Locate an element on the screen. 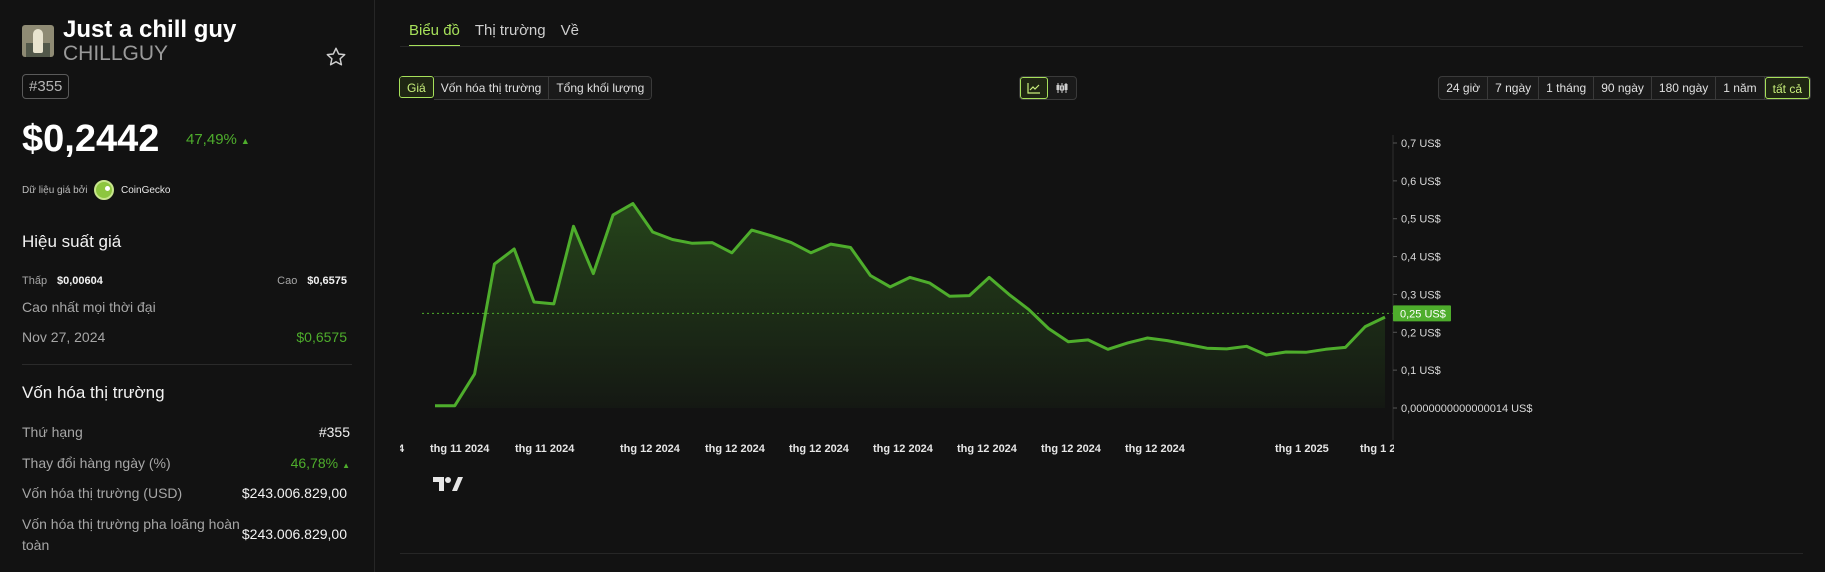 The width and height of the screenshot is (1825, 572). current-price: $0,2442 is located at coordinates (91, 139).